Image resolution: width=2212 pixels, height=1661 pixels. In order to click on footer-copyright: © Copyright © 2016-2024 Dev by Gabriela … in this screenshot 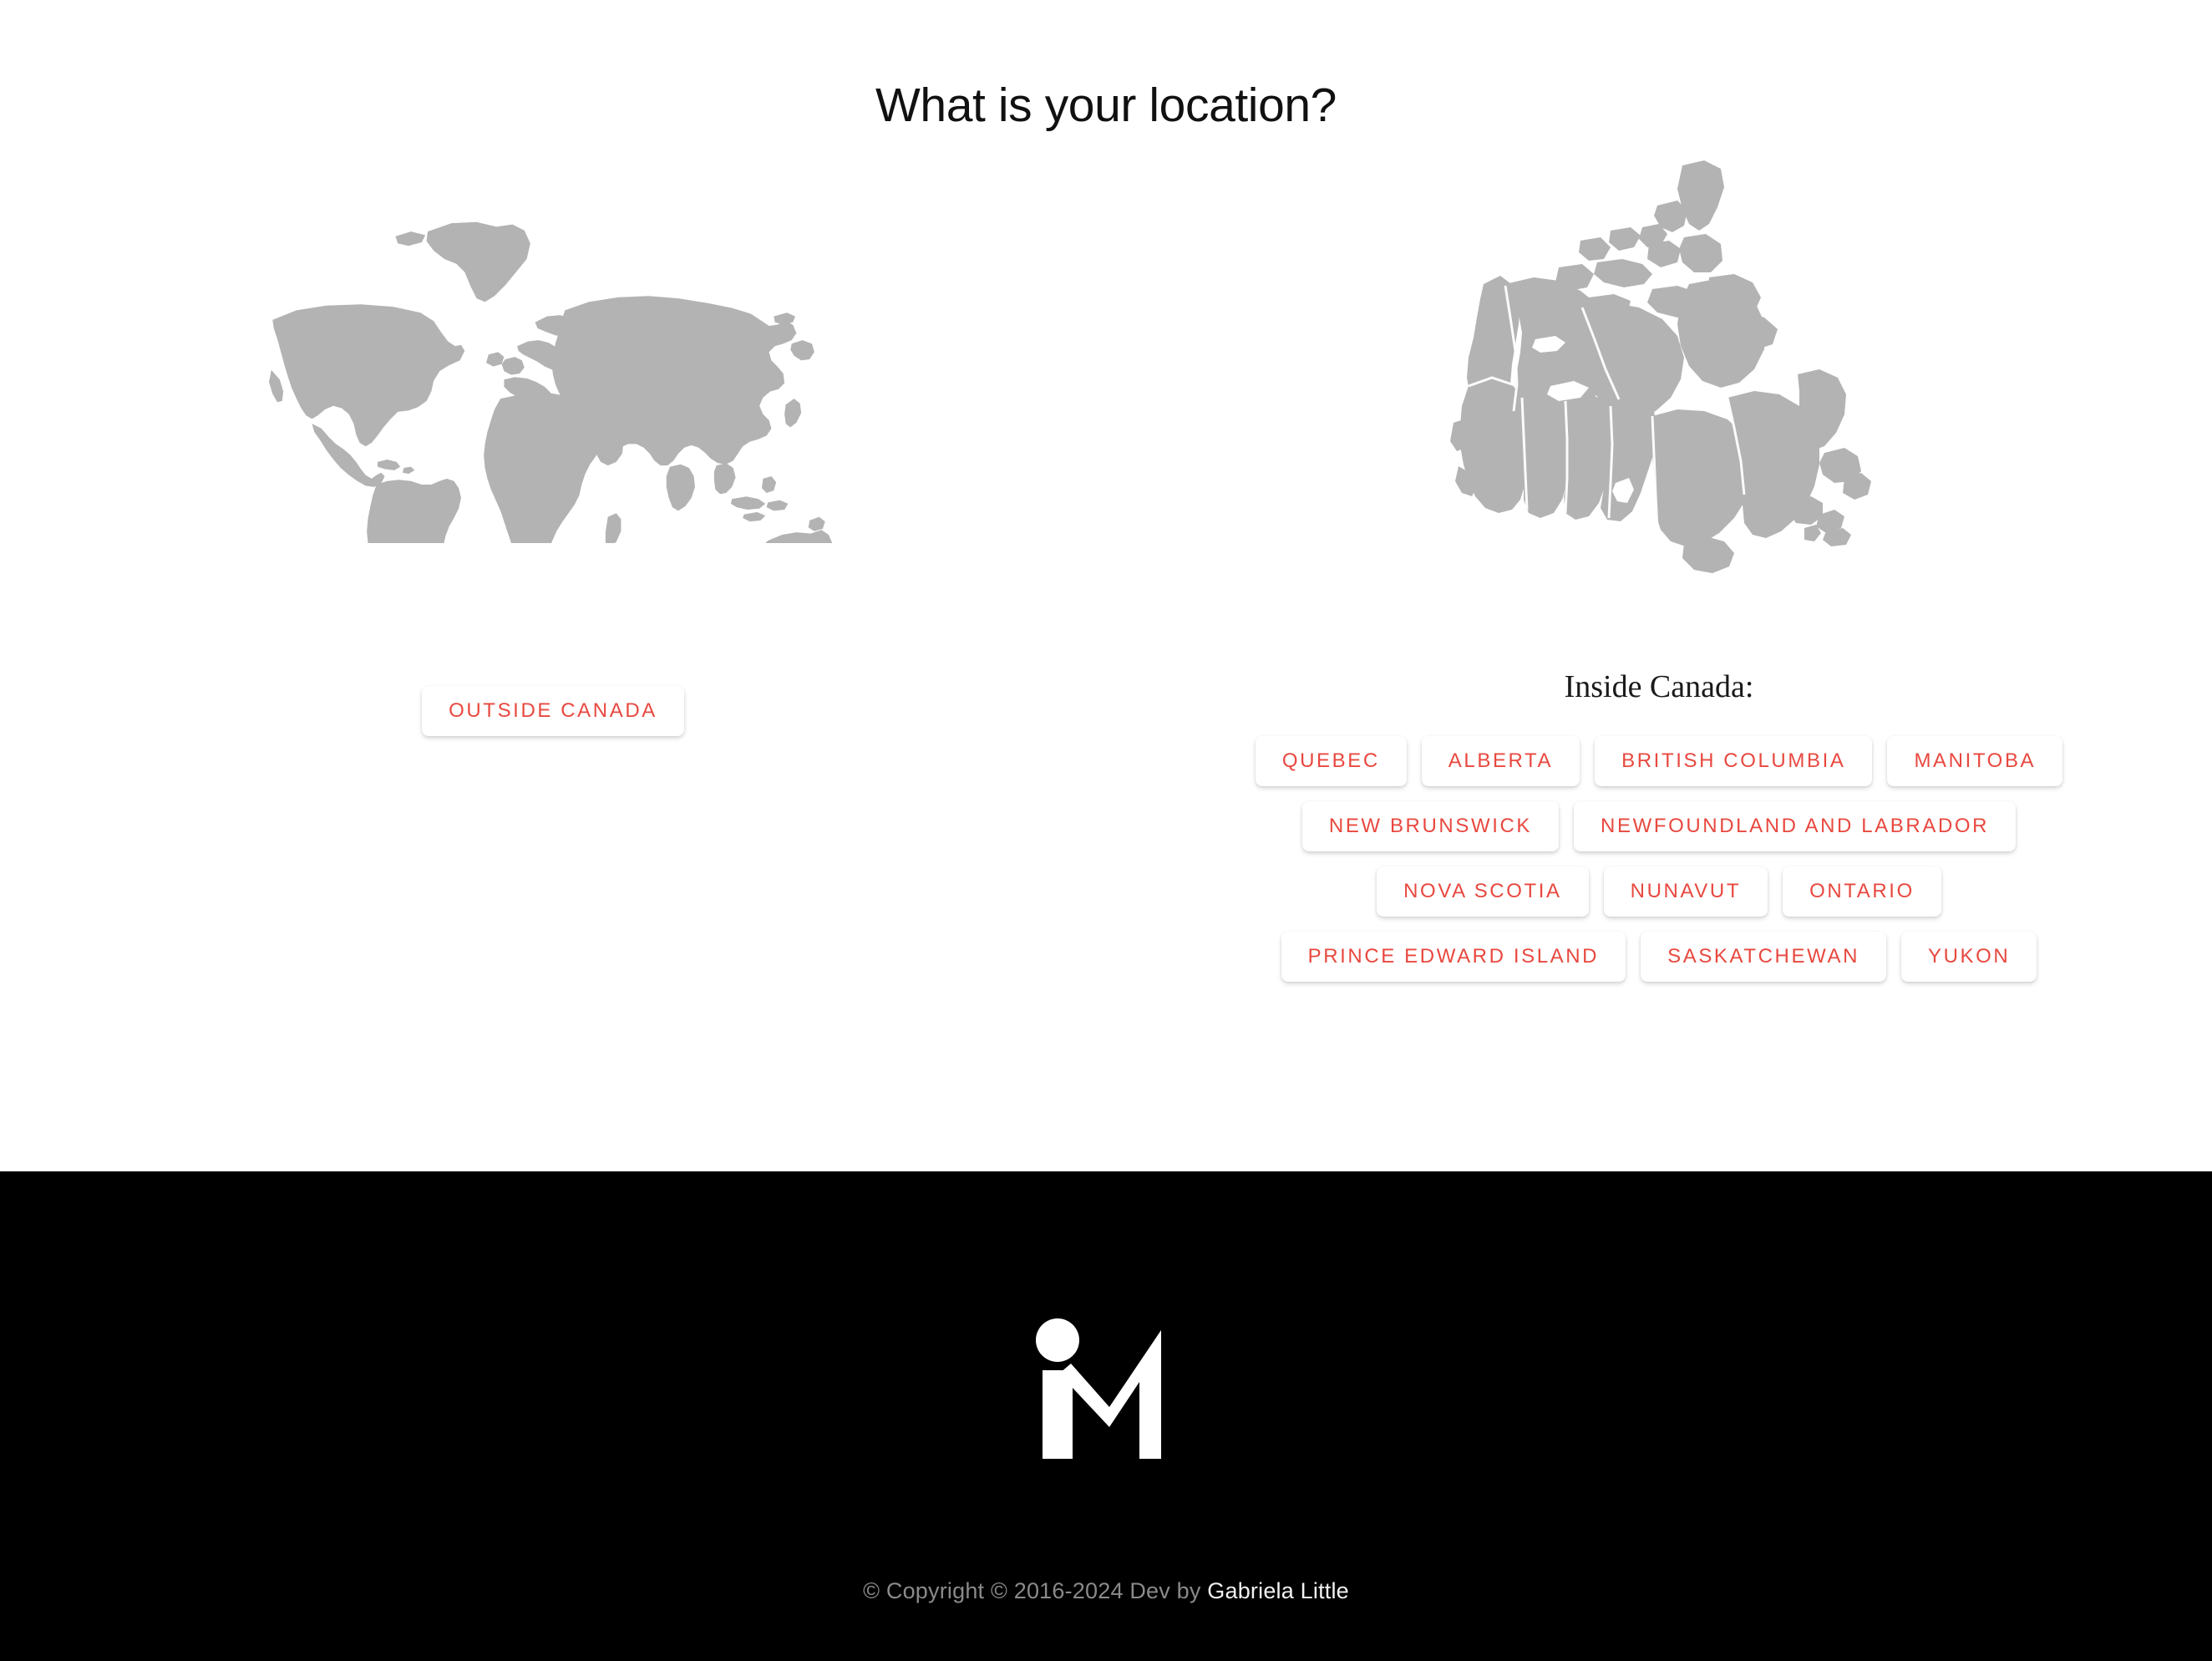, I will do `click(1106, 1591)`.